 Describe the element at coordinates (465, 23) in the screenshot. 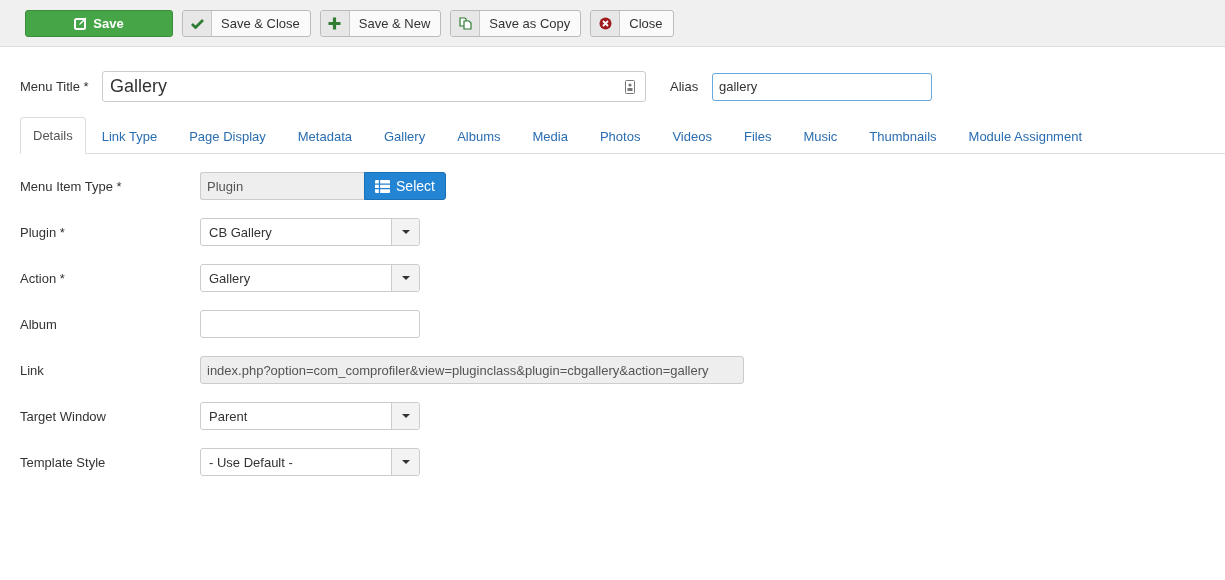

I see `copy-icon` at that location.